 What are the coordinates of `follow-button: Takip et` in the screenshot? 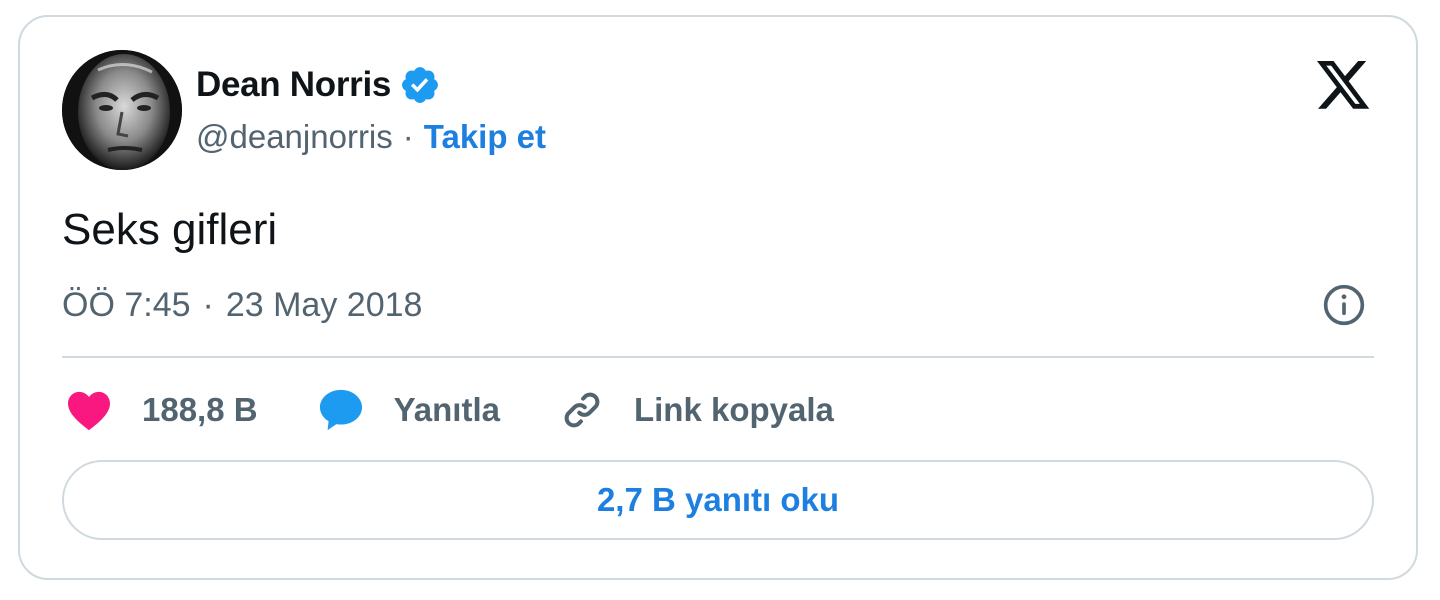 It's located at (485, 137).